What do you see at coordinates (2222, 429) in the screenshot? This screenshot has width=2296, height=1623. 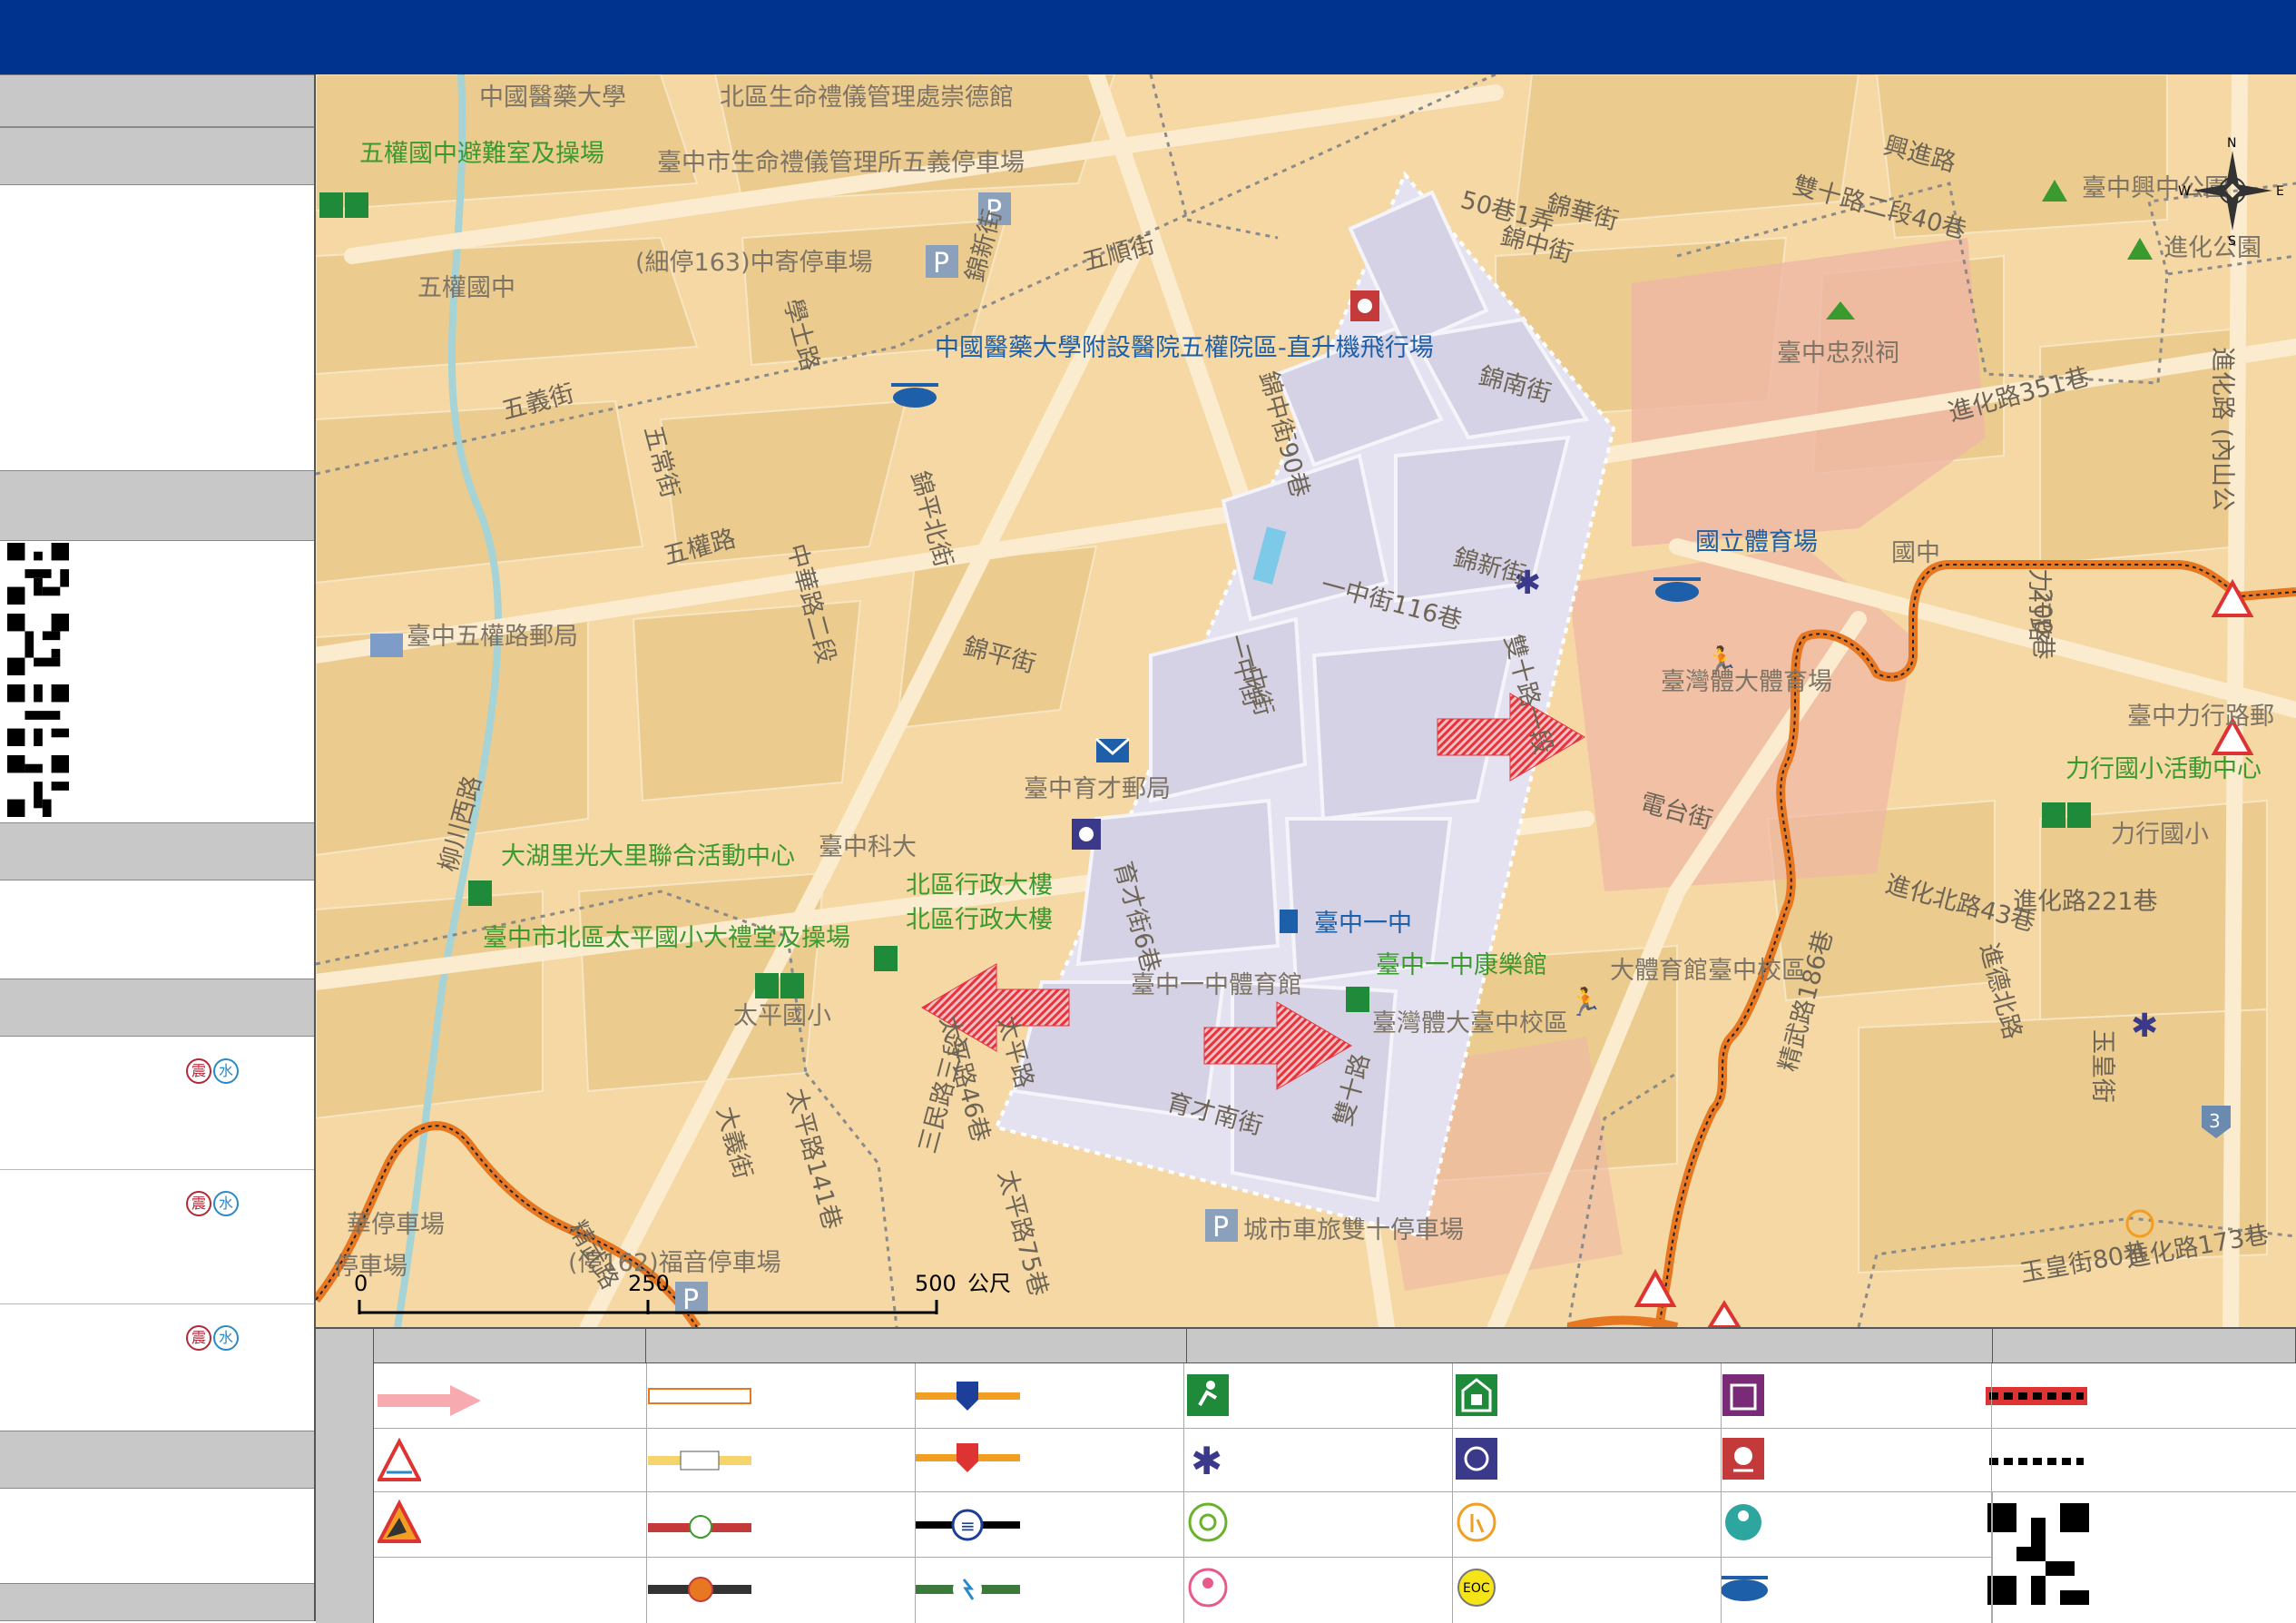 I see `street-label: 進化路 (內山公` at bounding box center [2222, 429].